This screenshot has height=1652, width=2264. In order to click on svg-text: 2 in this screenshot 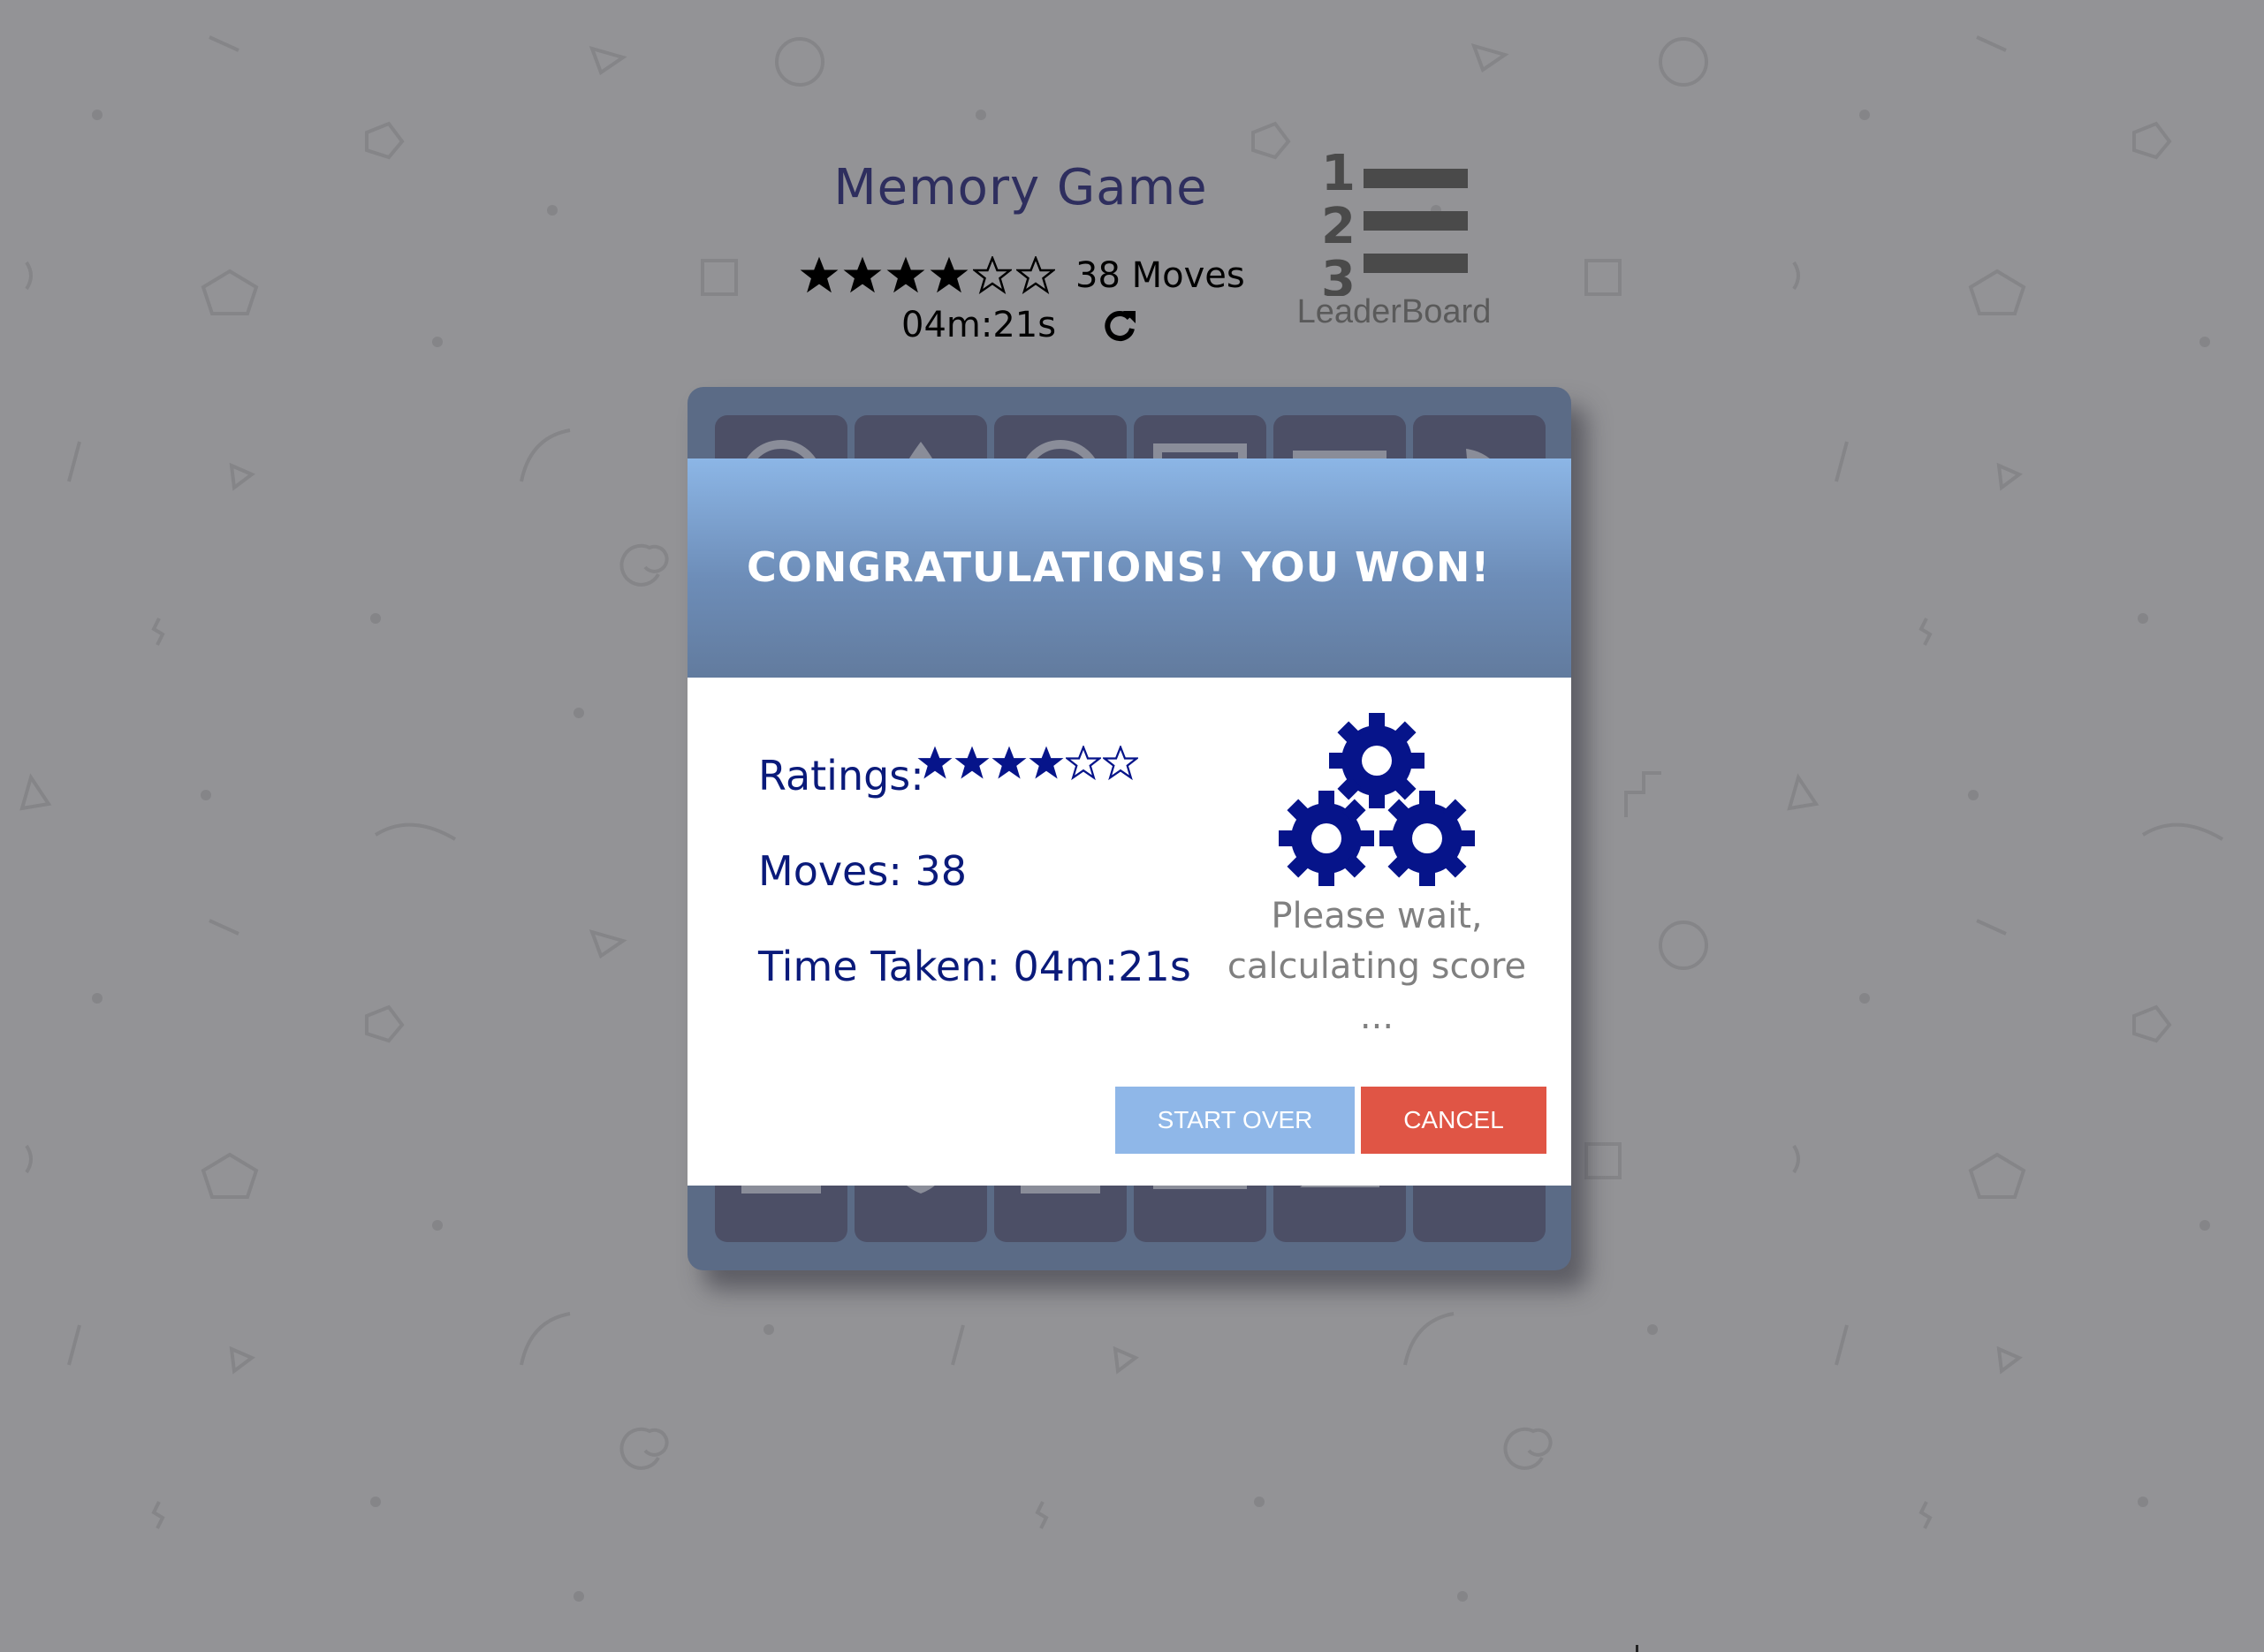, I will do `click(1338, 226)`.